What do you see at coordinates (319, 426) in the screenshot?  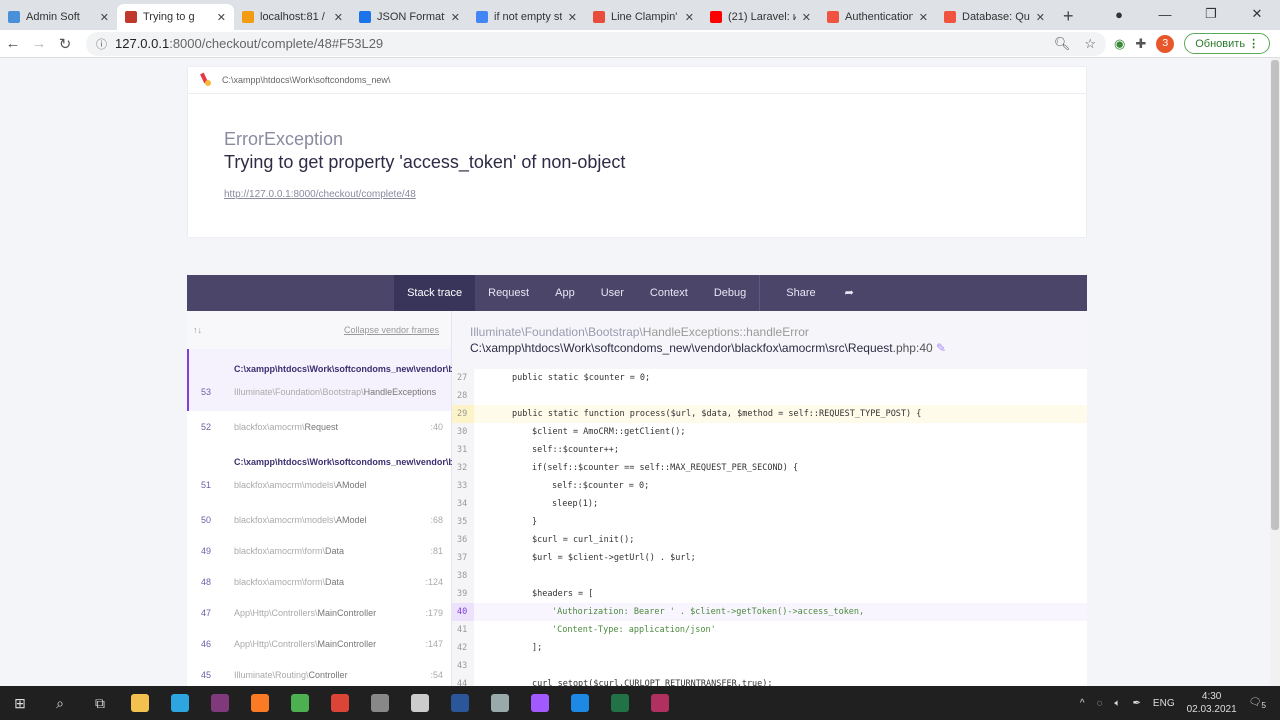 I see `stack-frame: 52 blackfox\amocrm\Request:40` at bounding box center [319, 426].